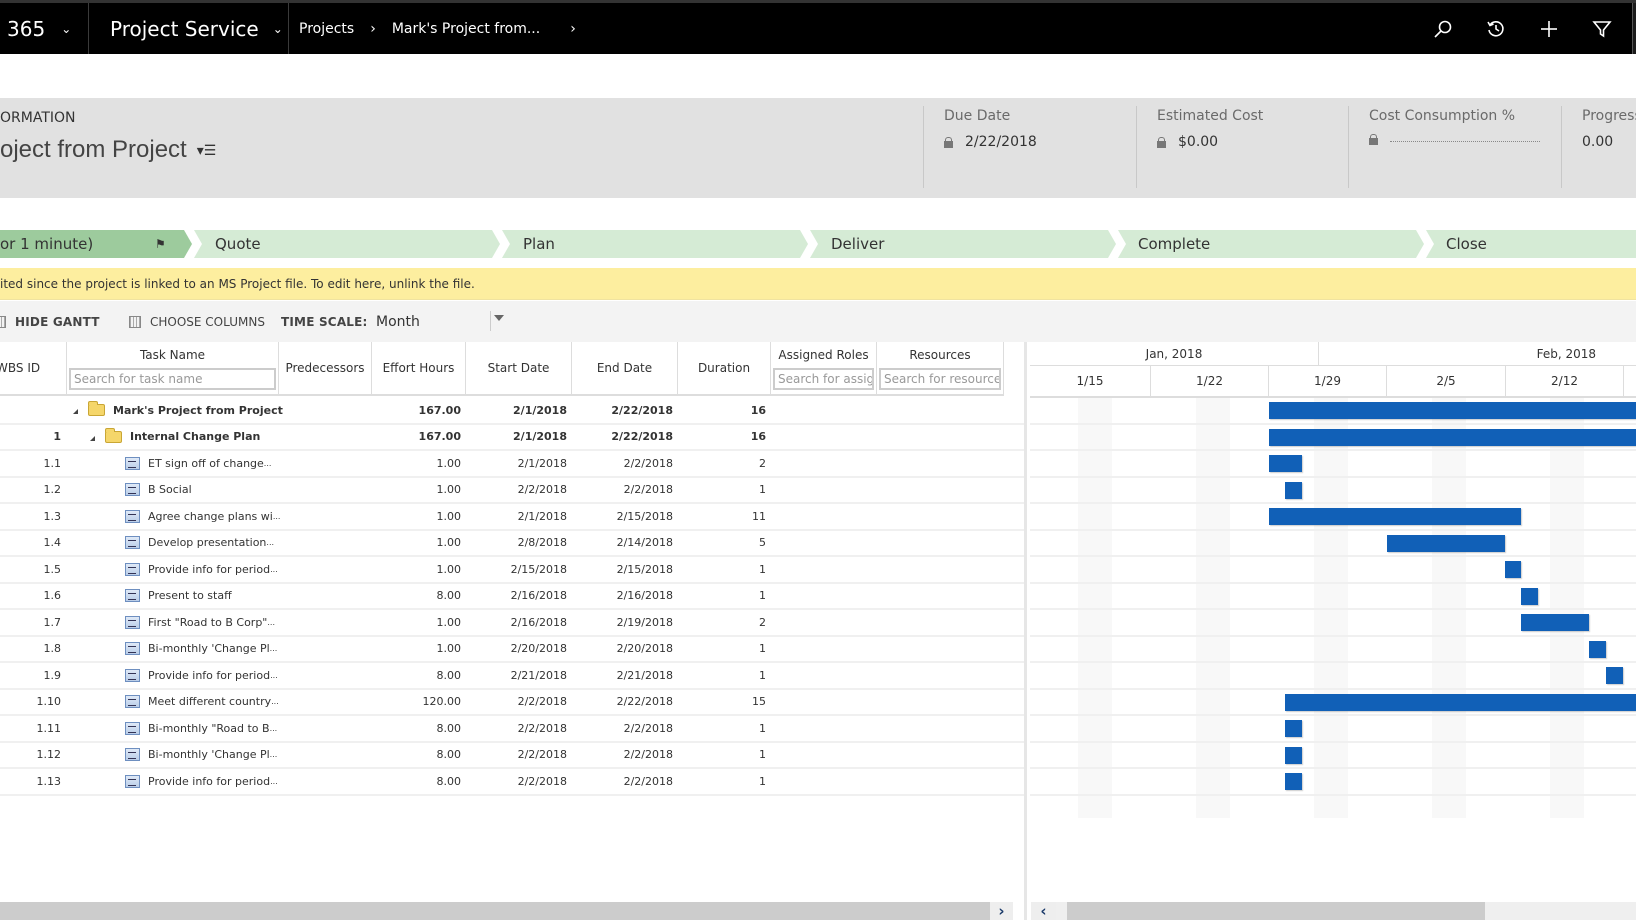 Image resolution: width=1636 pixels, height=920 pixels. I want to click on search-button, so click(1442, 28).